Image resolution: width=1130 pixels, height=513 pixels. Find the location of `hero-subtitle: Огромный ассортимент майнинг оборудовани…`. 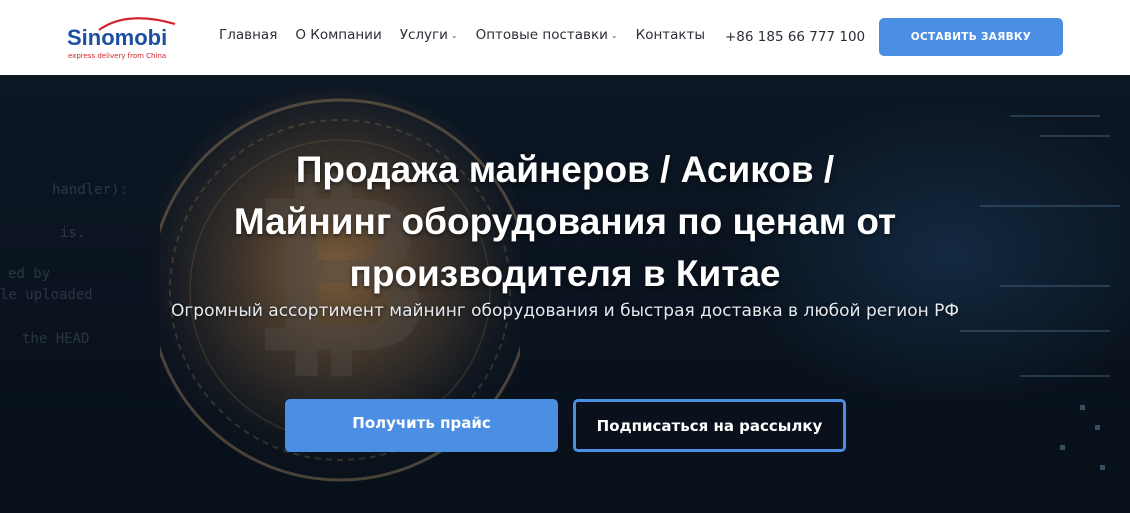

hero-subtitle: Огромный ассортимент майнинг оборудовани… is located at coordinates (565, 311).